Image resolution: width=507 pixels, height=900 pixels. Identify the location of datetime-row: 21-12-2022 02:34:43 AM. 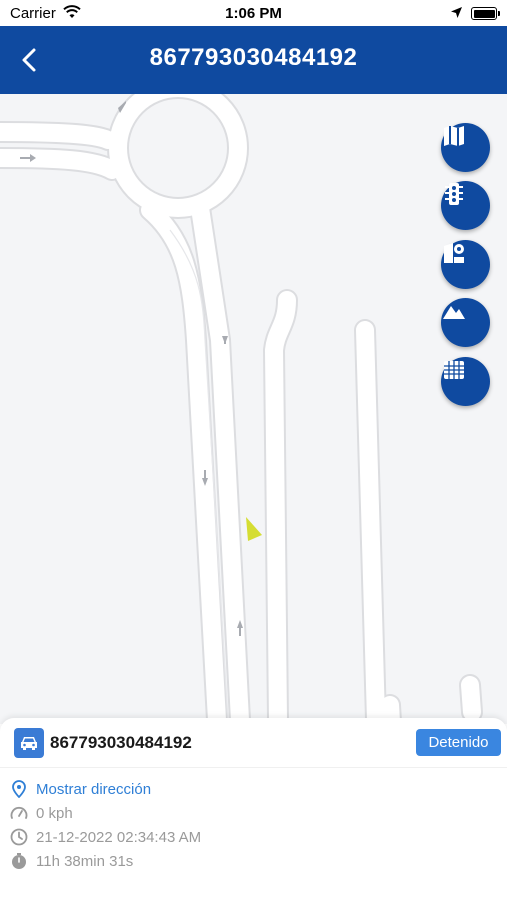
(105, 837).